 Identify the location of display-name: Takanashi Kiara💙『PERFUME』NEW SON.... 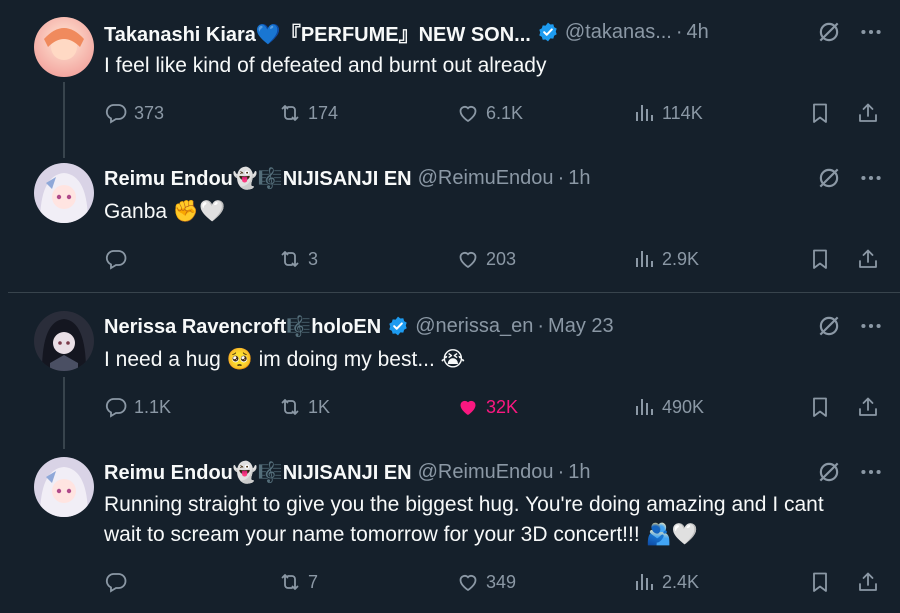
(317, 32).